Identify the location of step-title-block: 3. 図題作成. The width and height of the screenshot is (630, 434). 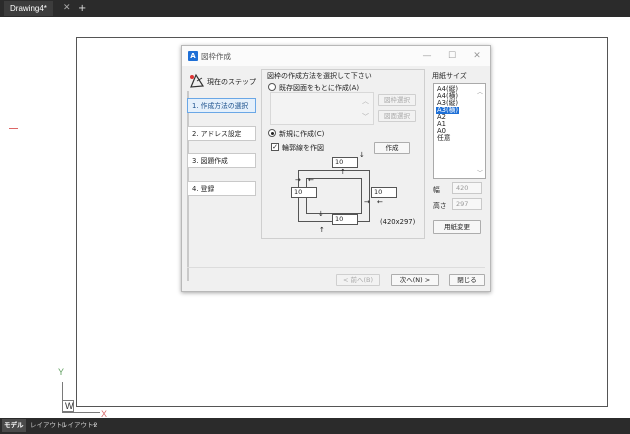
(221, 160).